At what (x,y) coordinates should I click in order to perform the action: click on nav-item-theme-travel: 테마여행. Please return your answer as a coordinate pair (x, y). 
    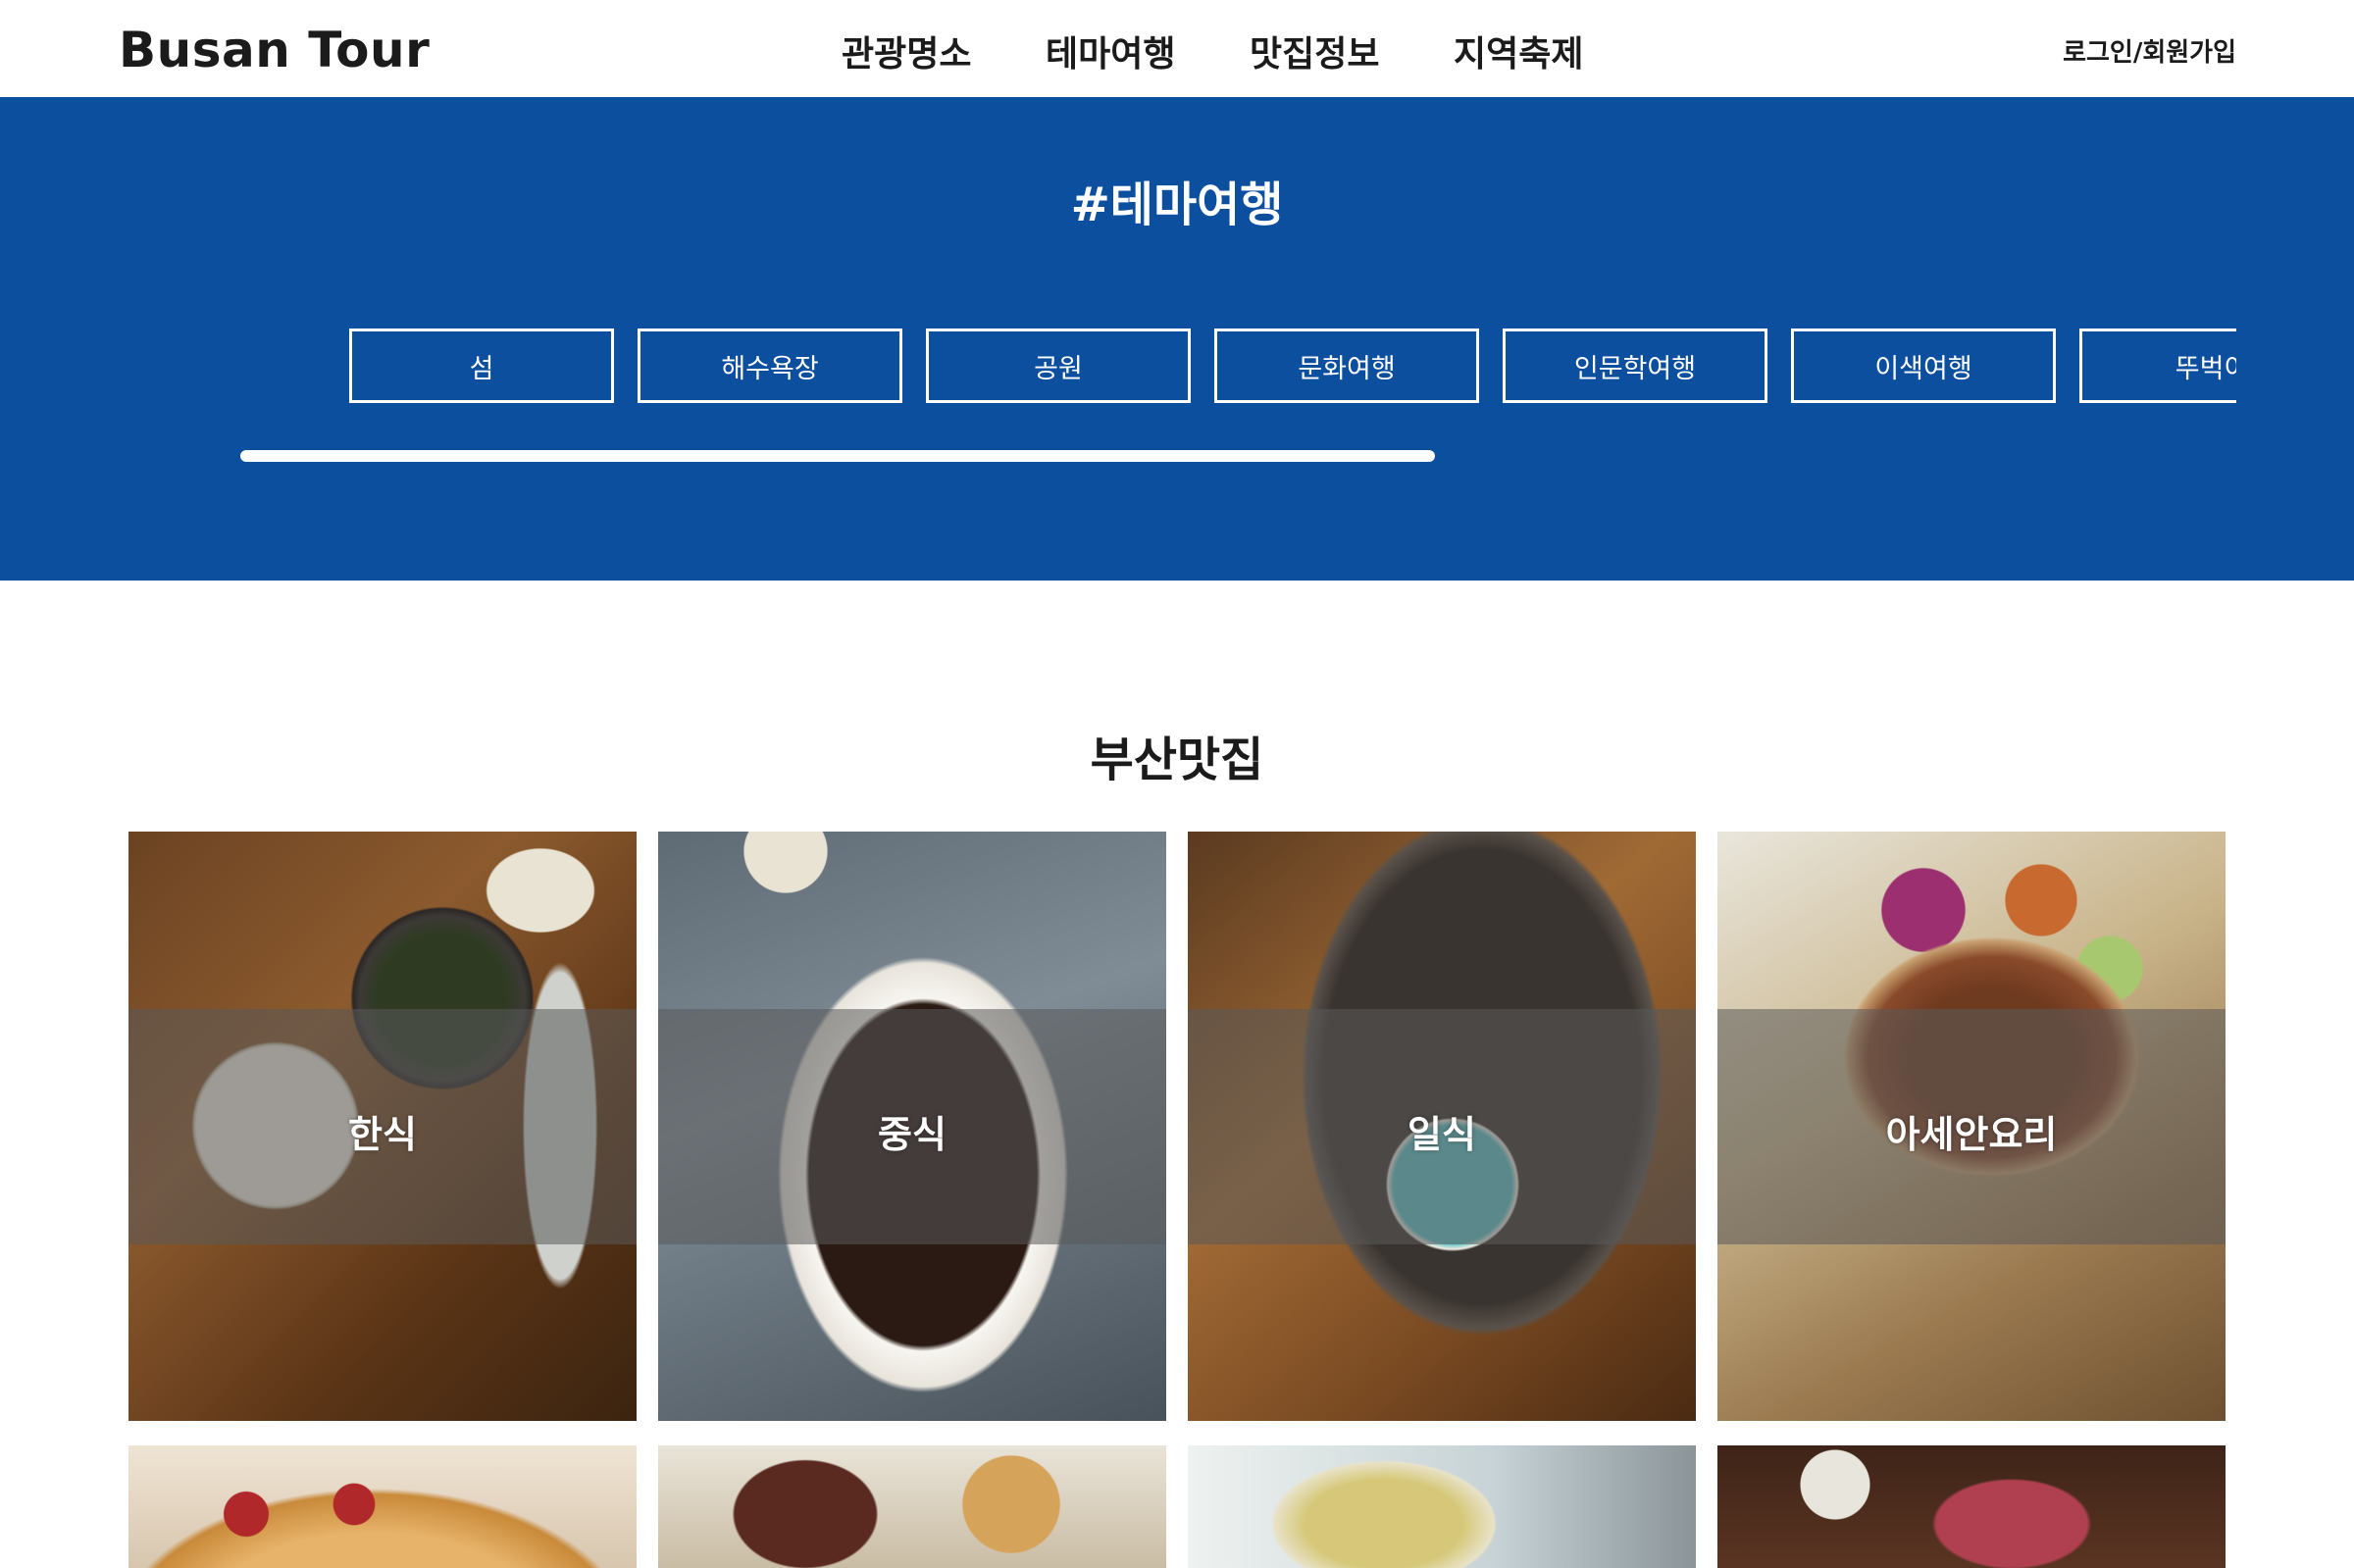
    Looking at the image, I should click on (1148, 50).